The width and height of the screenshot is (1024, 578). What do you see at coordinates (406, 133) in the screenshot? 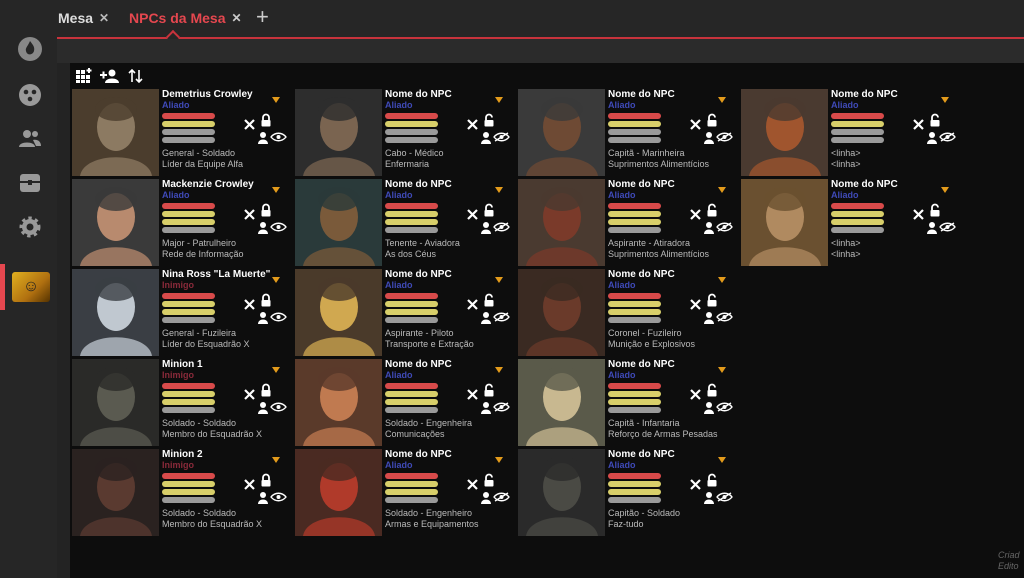
I see `npc-card: Nome do NPC Aliado Cabo - Médico Enfermaria` at bounding box center [406, 133].